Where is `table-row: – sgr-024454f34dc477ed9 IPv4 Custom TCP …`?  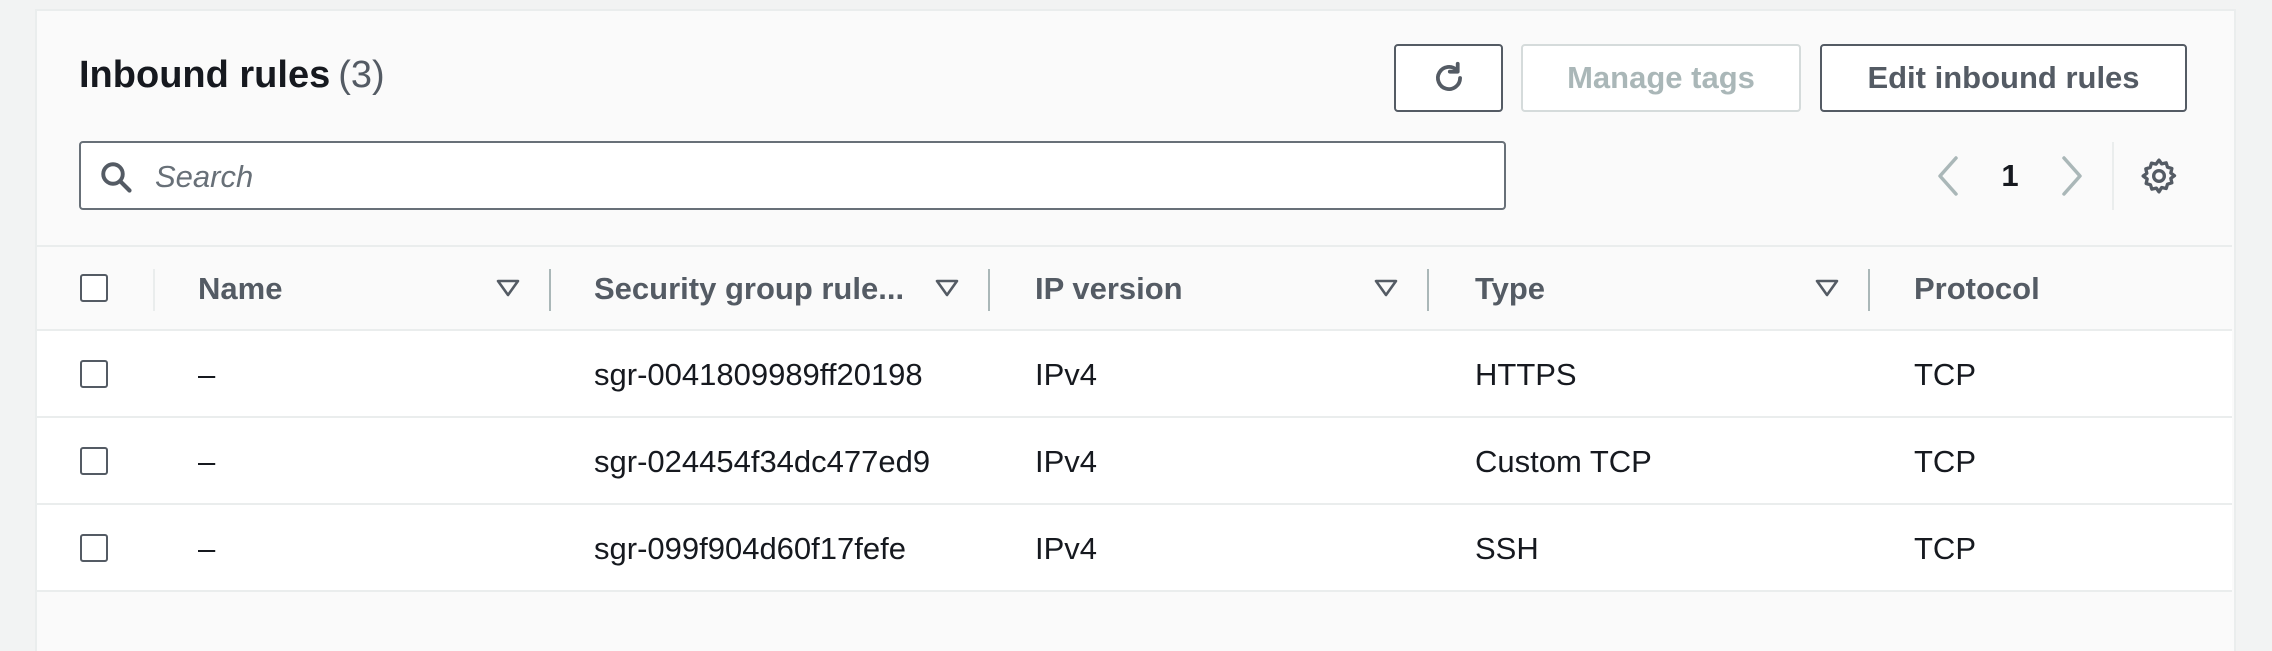 table-row: – sgr-024454f34dc477ed9 IPv4 Custom TCP … is located at coordinates (1134, 461).